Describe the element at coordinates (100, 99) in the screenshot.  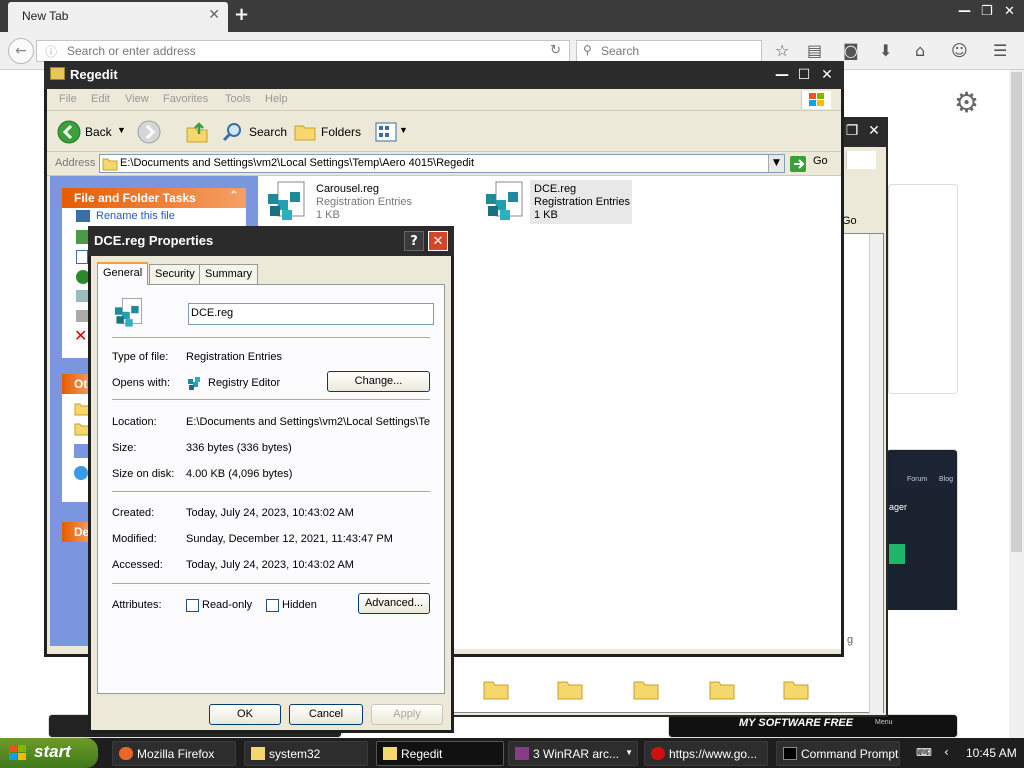
I see `menu-edit: Edit` at that location.